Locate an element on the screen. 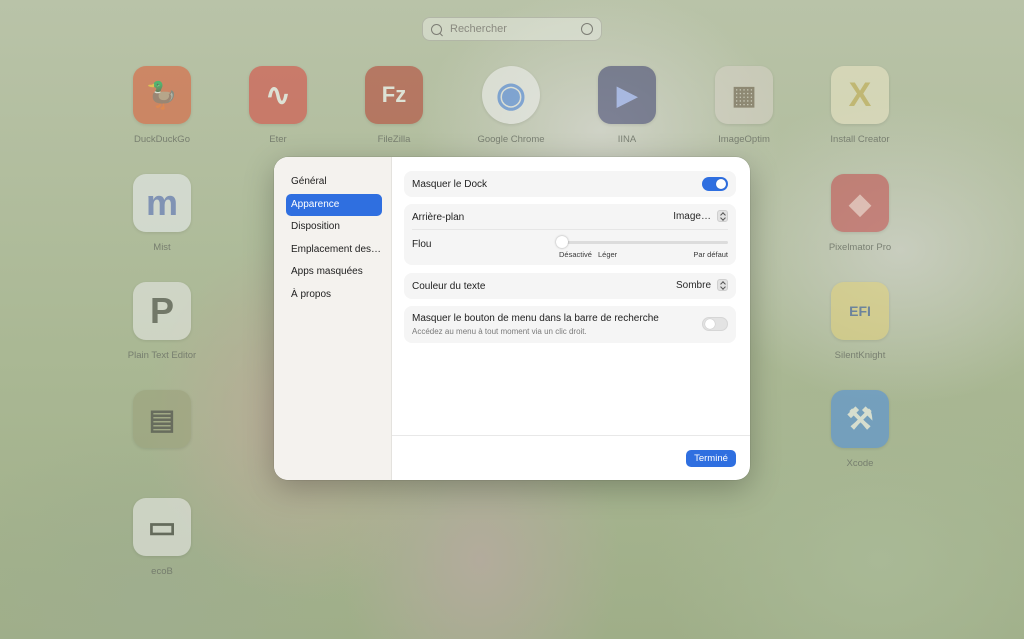  app-iina: ▶ IINA is located at coordinates (627, 105).